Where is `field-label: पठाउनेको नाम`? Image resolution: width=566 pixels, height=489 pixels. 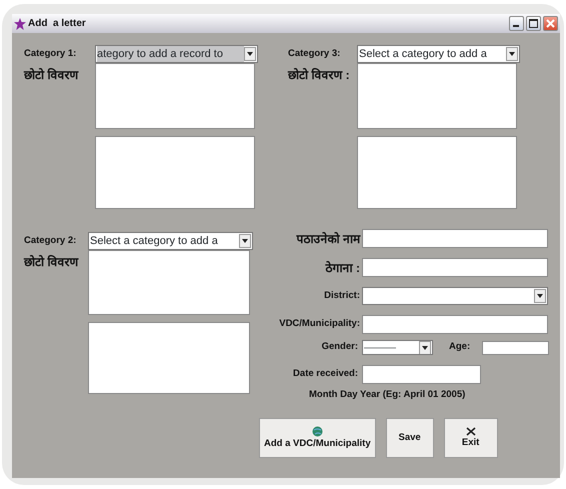
field-label: पठाउनेको नाम is located at coordinates (327, 239).